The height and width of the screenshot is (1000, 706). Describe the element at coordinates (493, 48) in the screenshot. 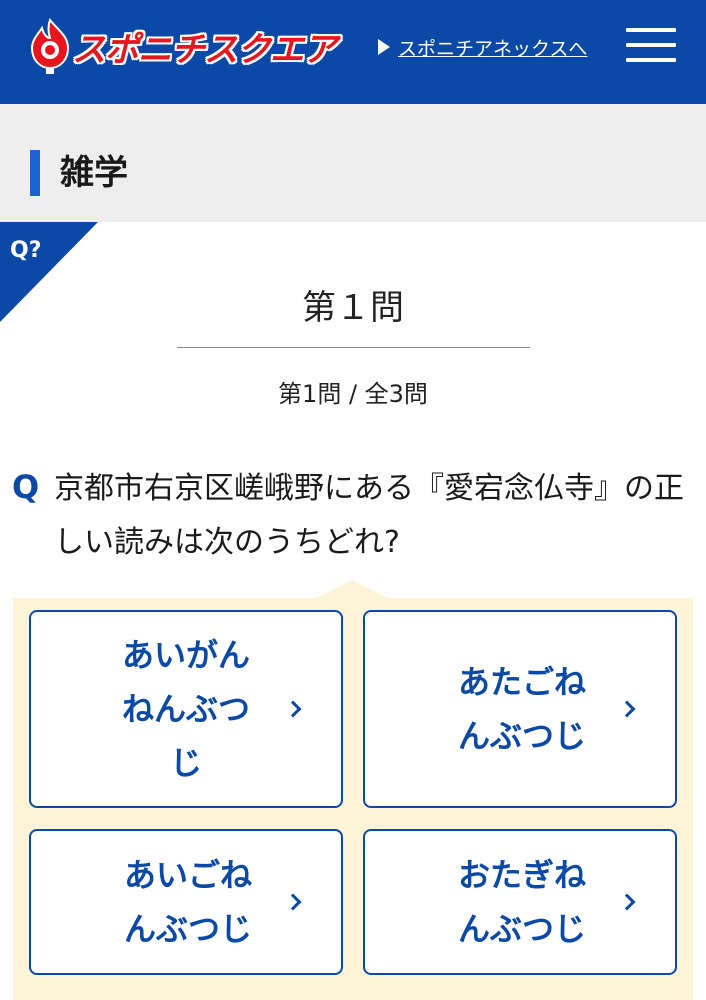

I see `annex-link-label: スポニチアネックスへ` at that location.